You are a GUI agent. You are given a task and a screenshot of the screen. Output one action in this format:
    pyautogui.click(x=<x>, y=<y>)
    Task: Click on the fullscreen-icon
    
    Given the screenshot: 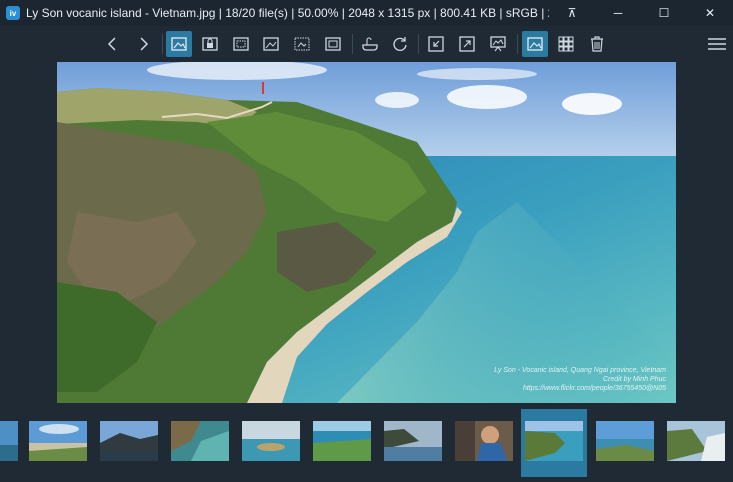 What is the action you would take?
    pyautogui.click(x=467, y=44)
    